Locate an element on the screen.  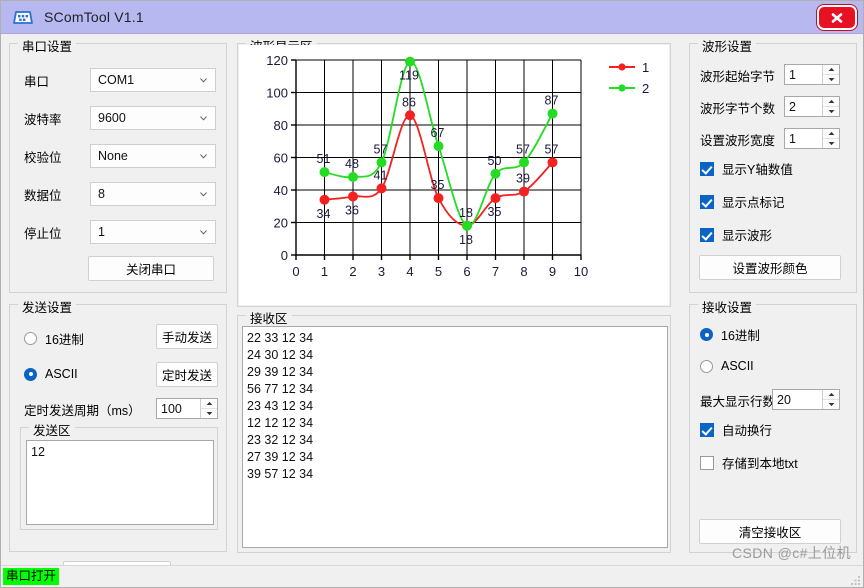
svg-text: 51 is located at coordinates (324, 159).